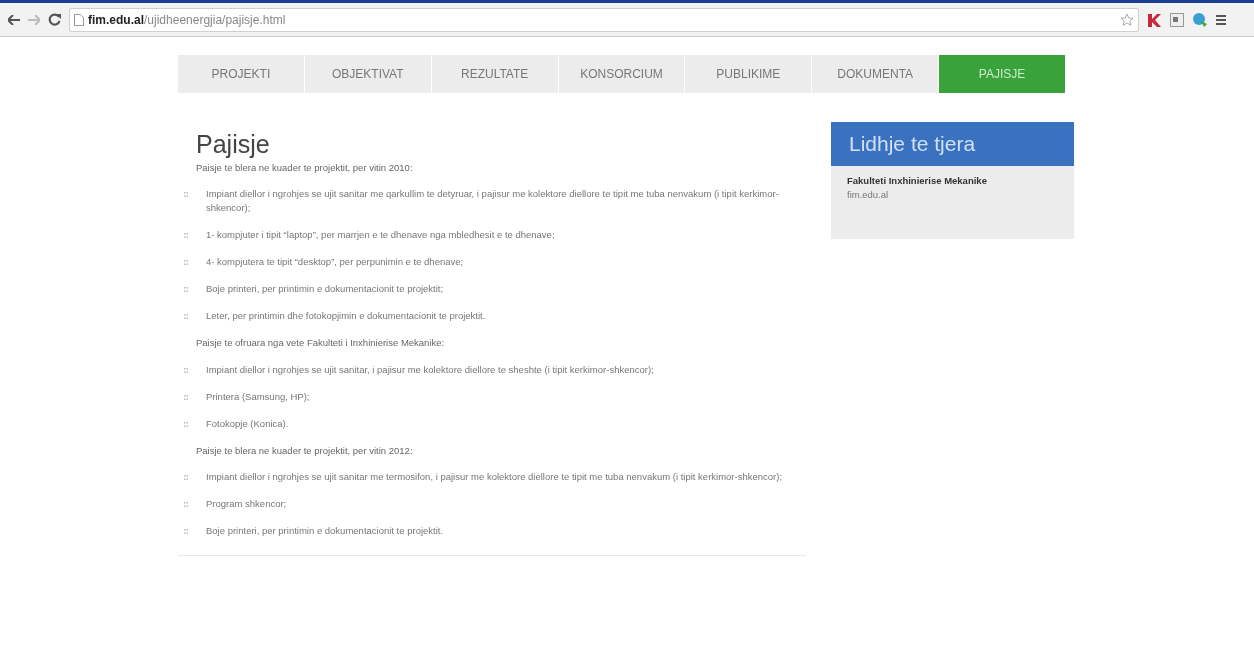 This screenshot has width=1254, height=657. What do you see at coordinates (334, 262) in the screenshot?
I see `list-item: 4- kompjutera te tipit “desktop”, per perpunimin e te dhenave;` at bounding box center [334, 262].